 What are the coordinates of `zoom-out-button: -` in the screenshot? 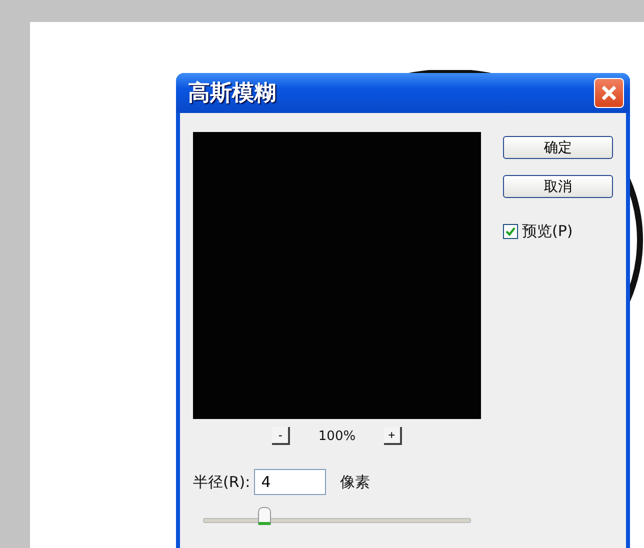 It's located at (281, 436).